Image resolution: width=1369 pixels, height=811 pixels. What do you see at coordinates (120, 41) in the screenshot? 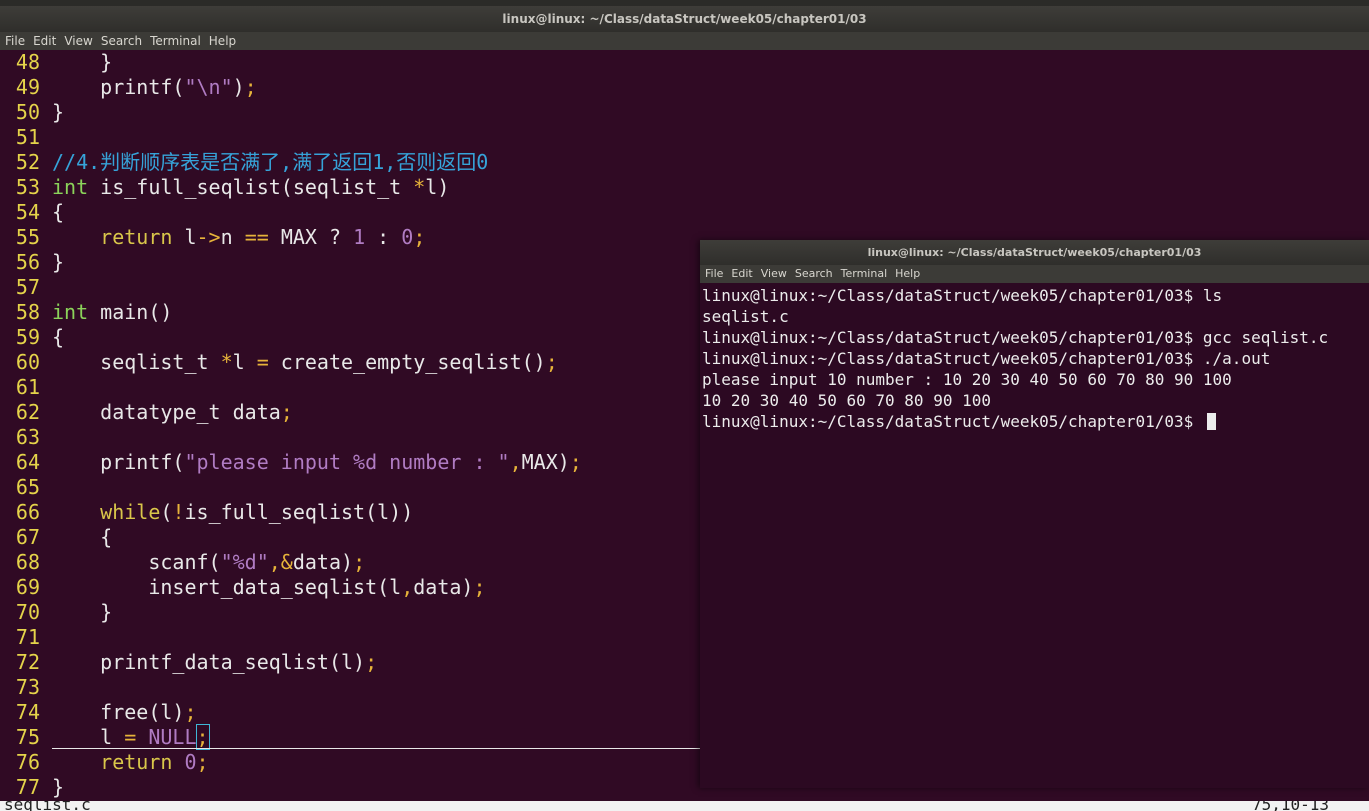
I see `menu-search: Search` at bounding box center [120, 41].